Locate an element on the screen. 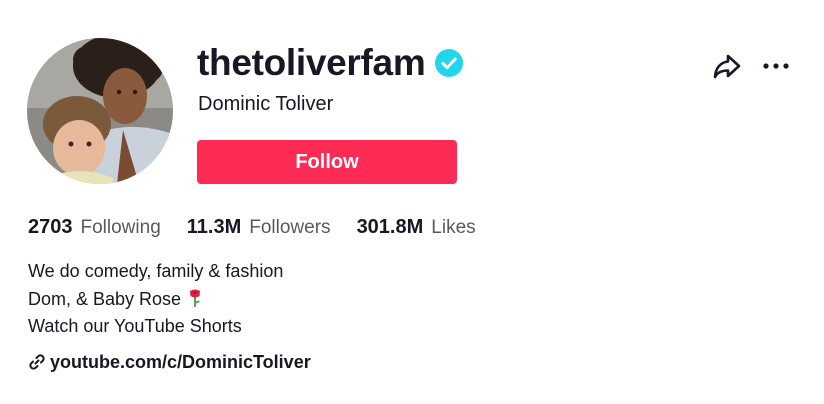  followers-count: 11.3M is located at coordinates (214, 227).